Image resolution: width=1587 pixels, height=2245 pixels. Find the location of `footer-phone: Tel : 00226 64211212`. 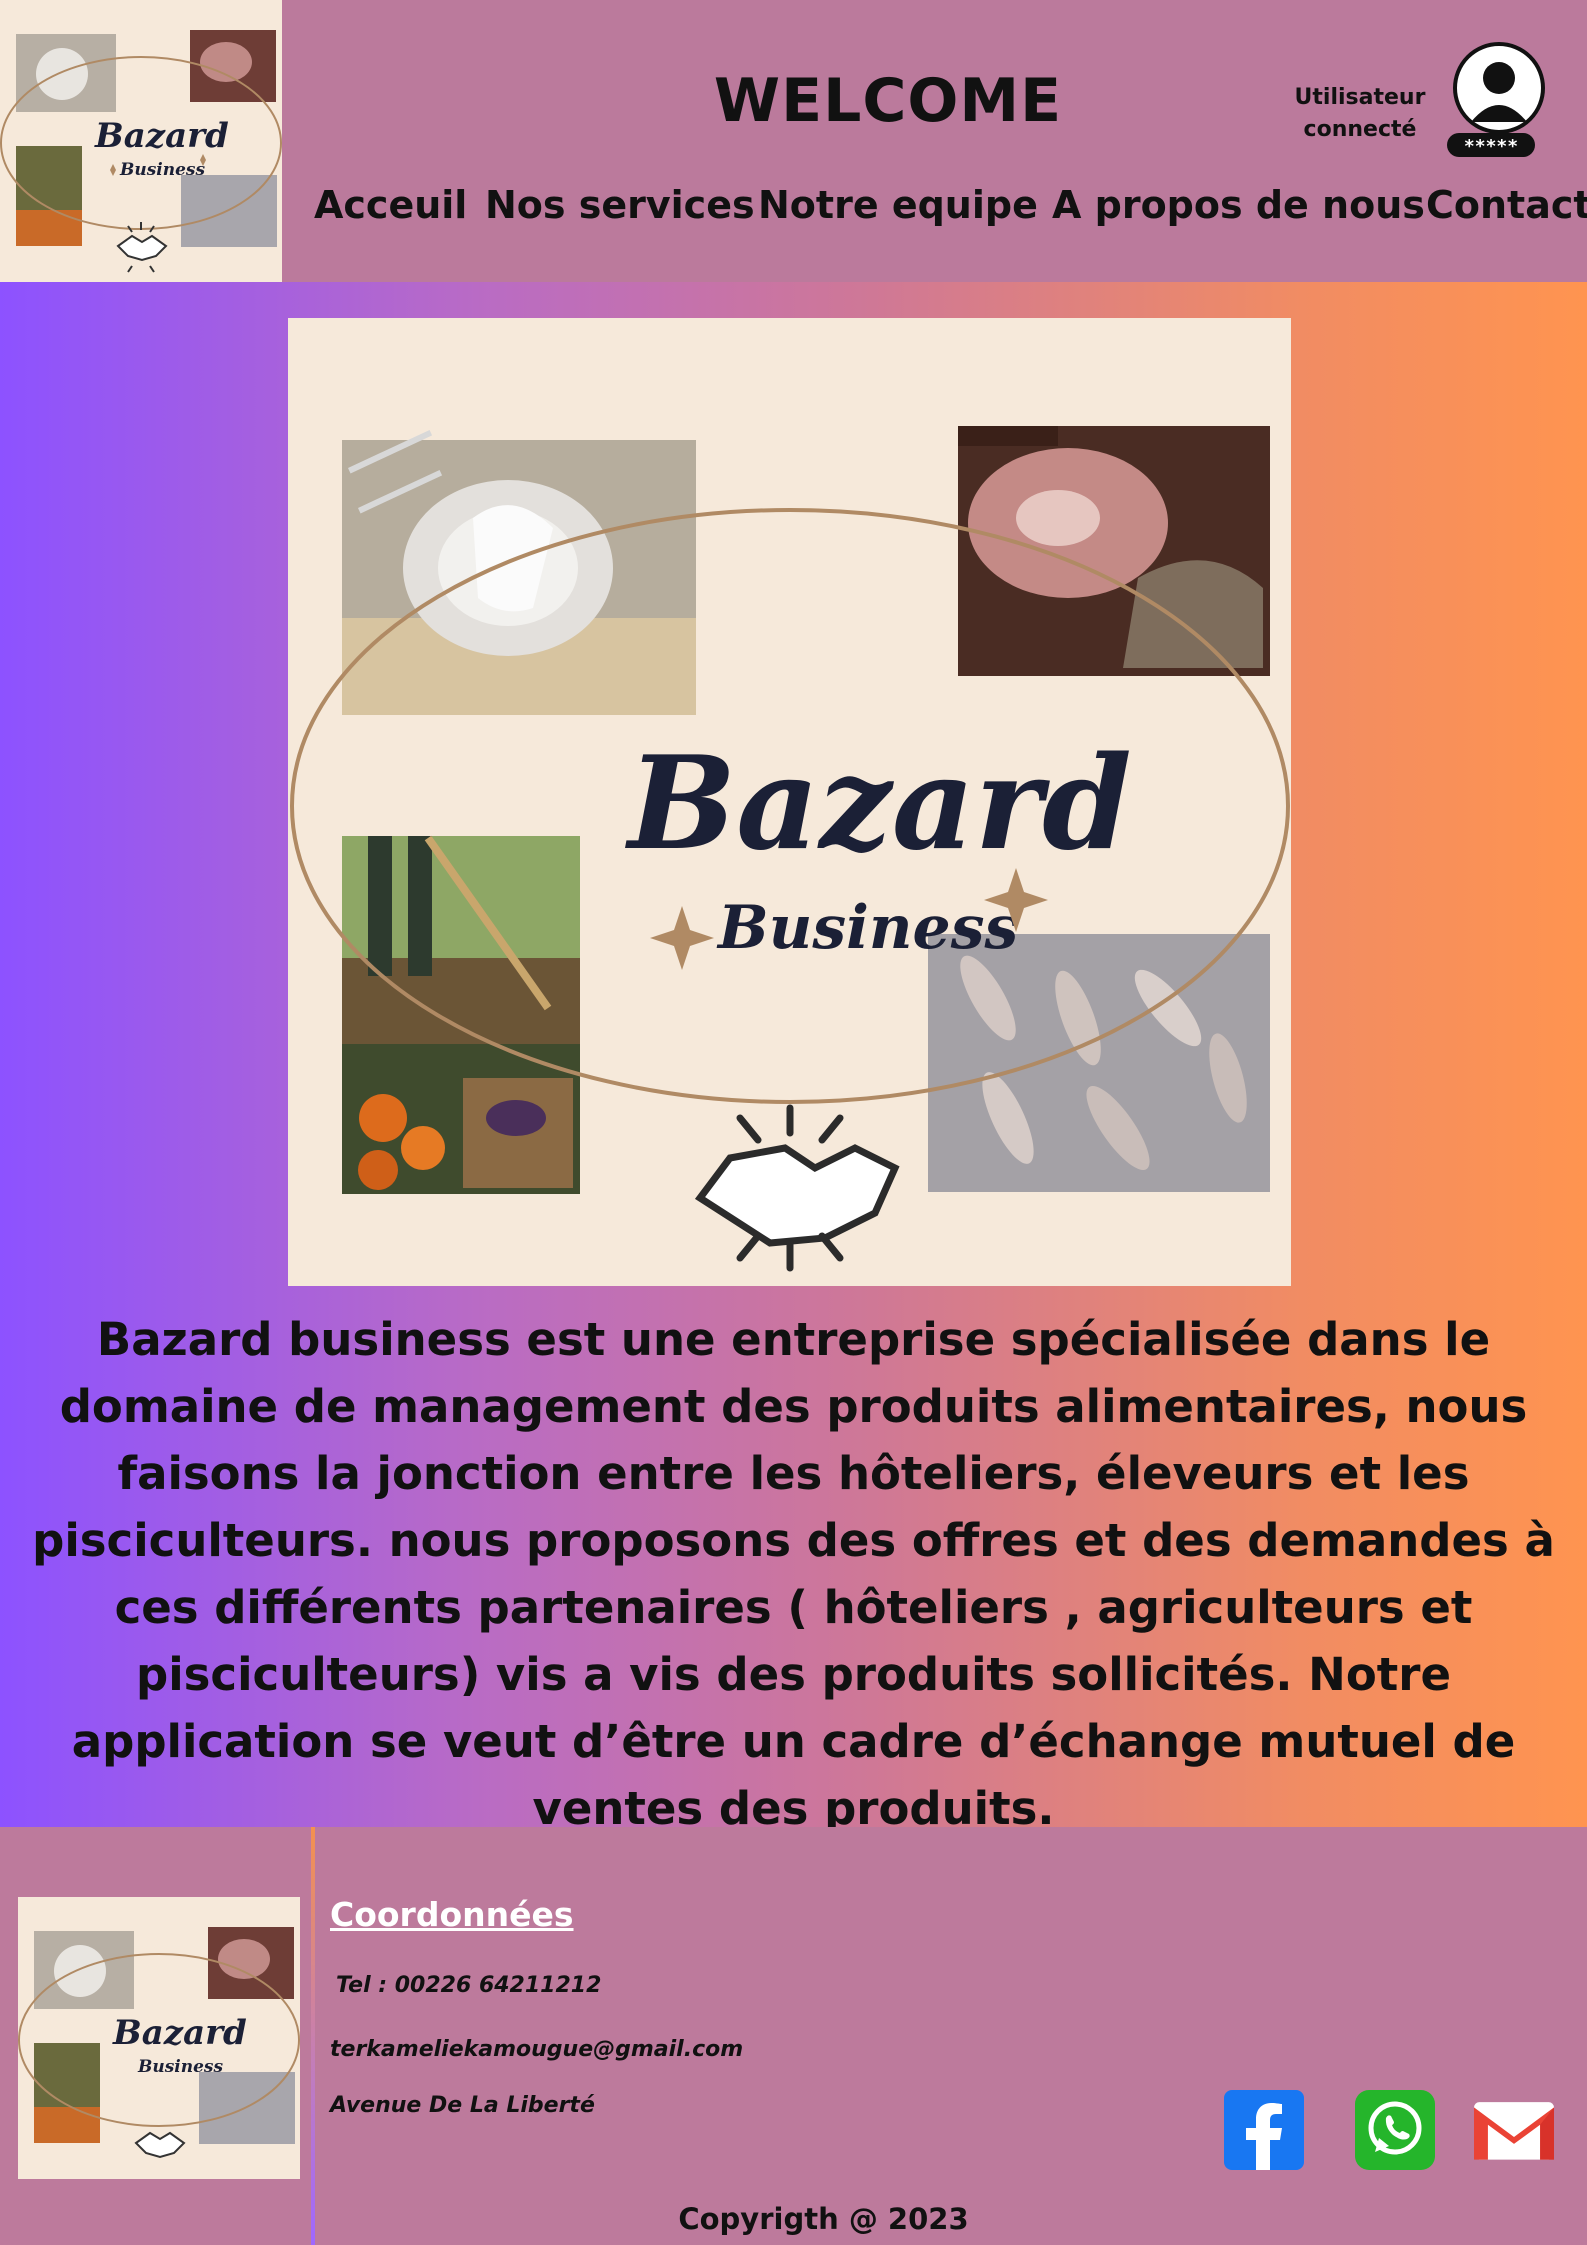

footer-phone: Tel : 00226 64211212 is located at coordinates (469, 1985).